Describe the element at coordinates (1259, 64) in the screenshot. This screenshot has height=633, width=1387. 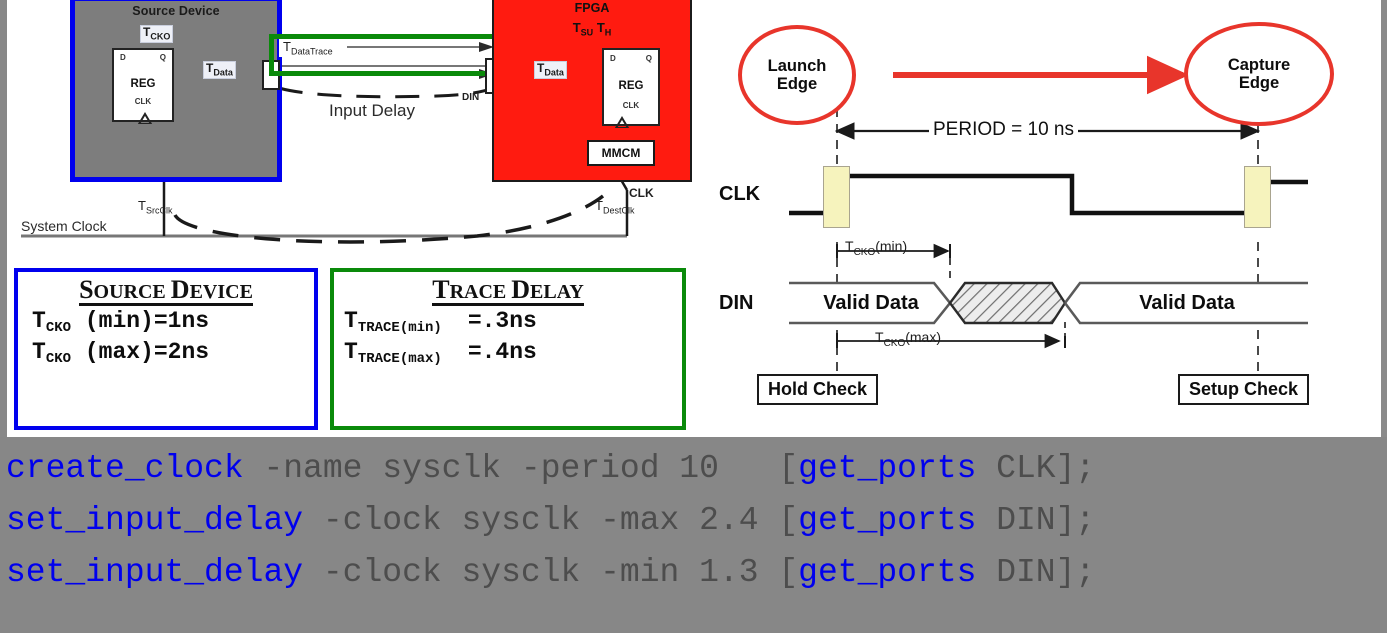
I see `capture-edge-line1: Capture` at that location.